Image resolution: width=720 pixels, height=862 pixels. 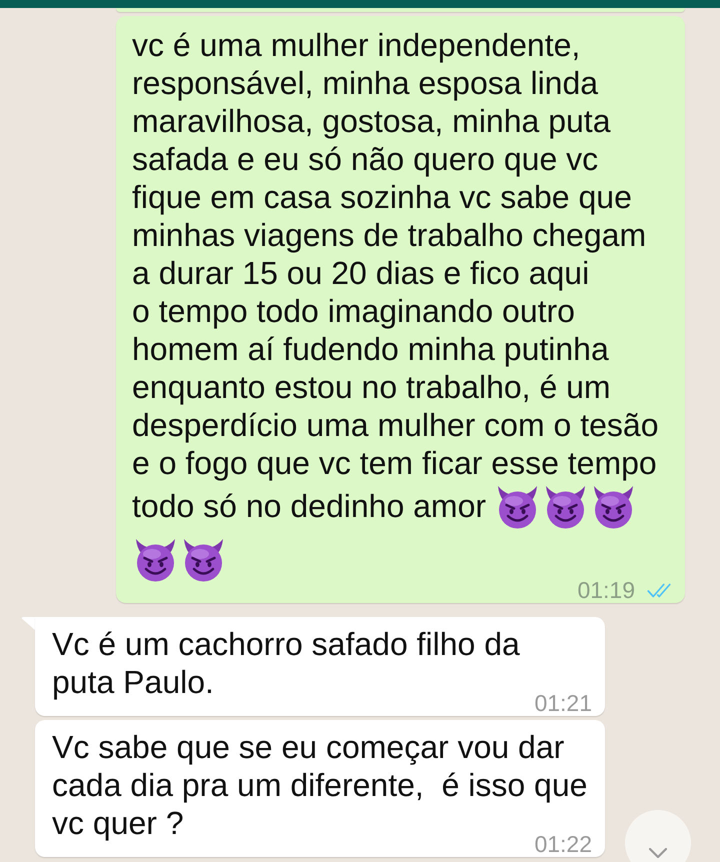 I want to click on message-time: 01:21, so click(x=563, y=703).